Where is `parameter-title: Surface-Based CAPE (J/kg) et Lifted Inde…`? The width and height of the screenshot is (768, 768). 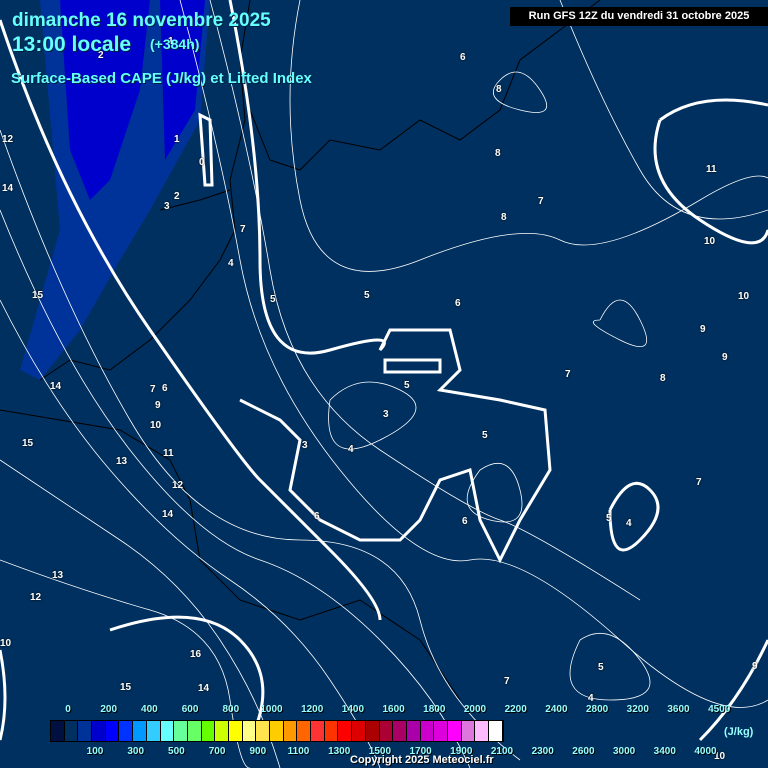 parameter-title: Surface-Based CAPE (J/kg) et Lifted Inde… is located at coordinates (161, 78).